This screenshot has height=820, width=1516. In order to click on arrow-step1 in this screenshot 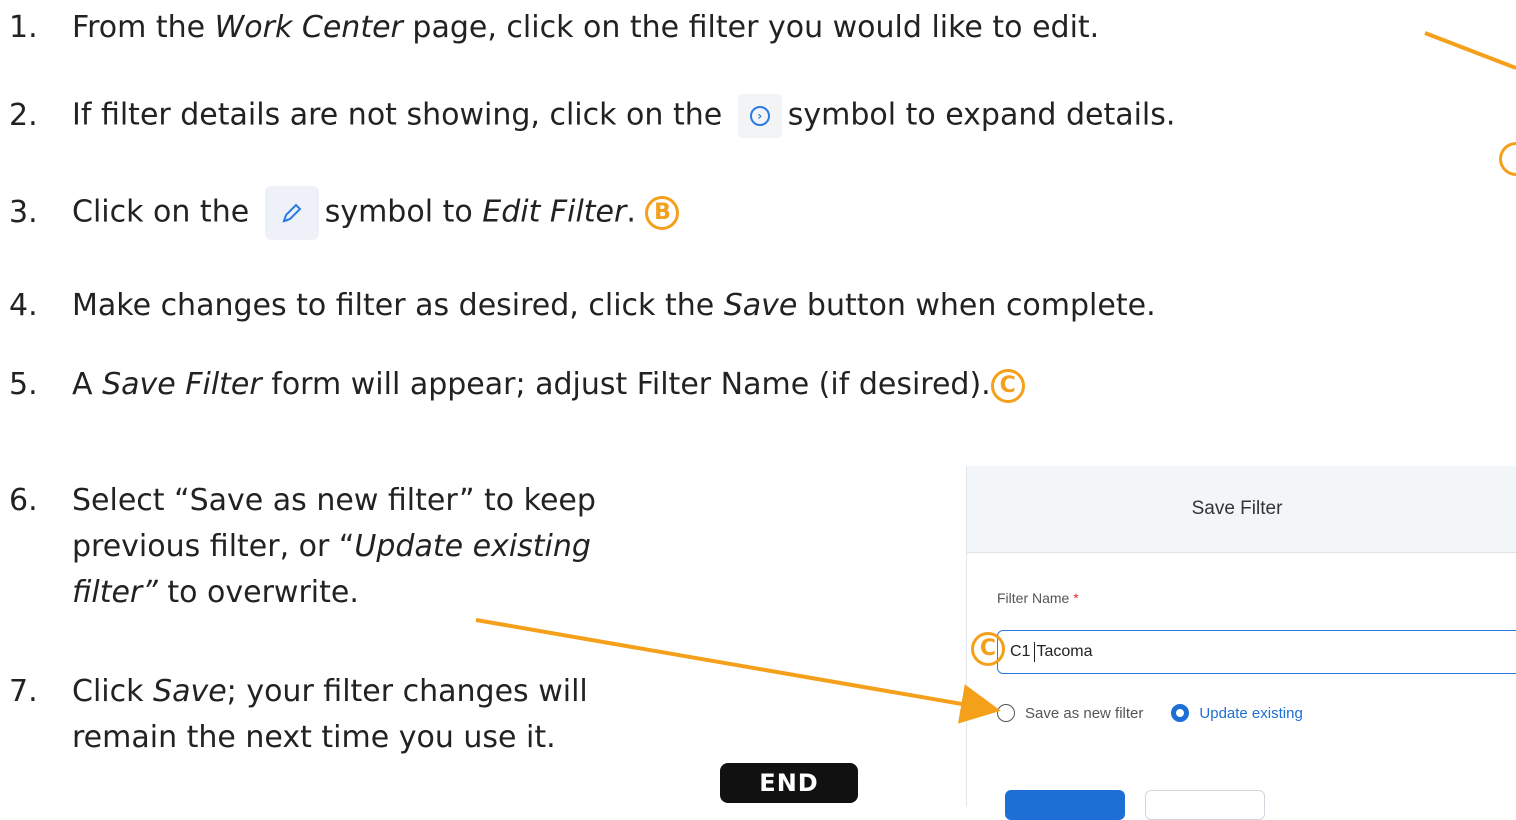, I will do `click(1470, 50)`.